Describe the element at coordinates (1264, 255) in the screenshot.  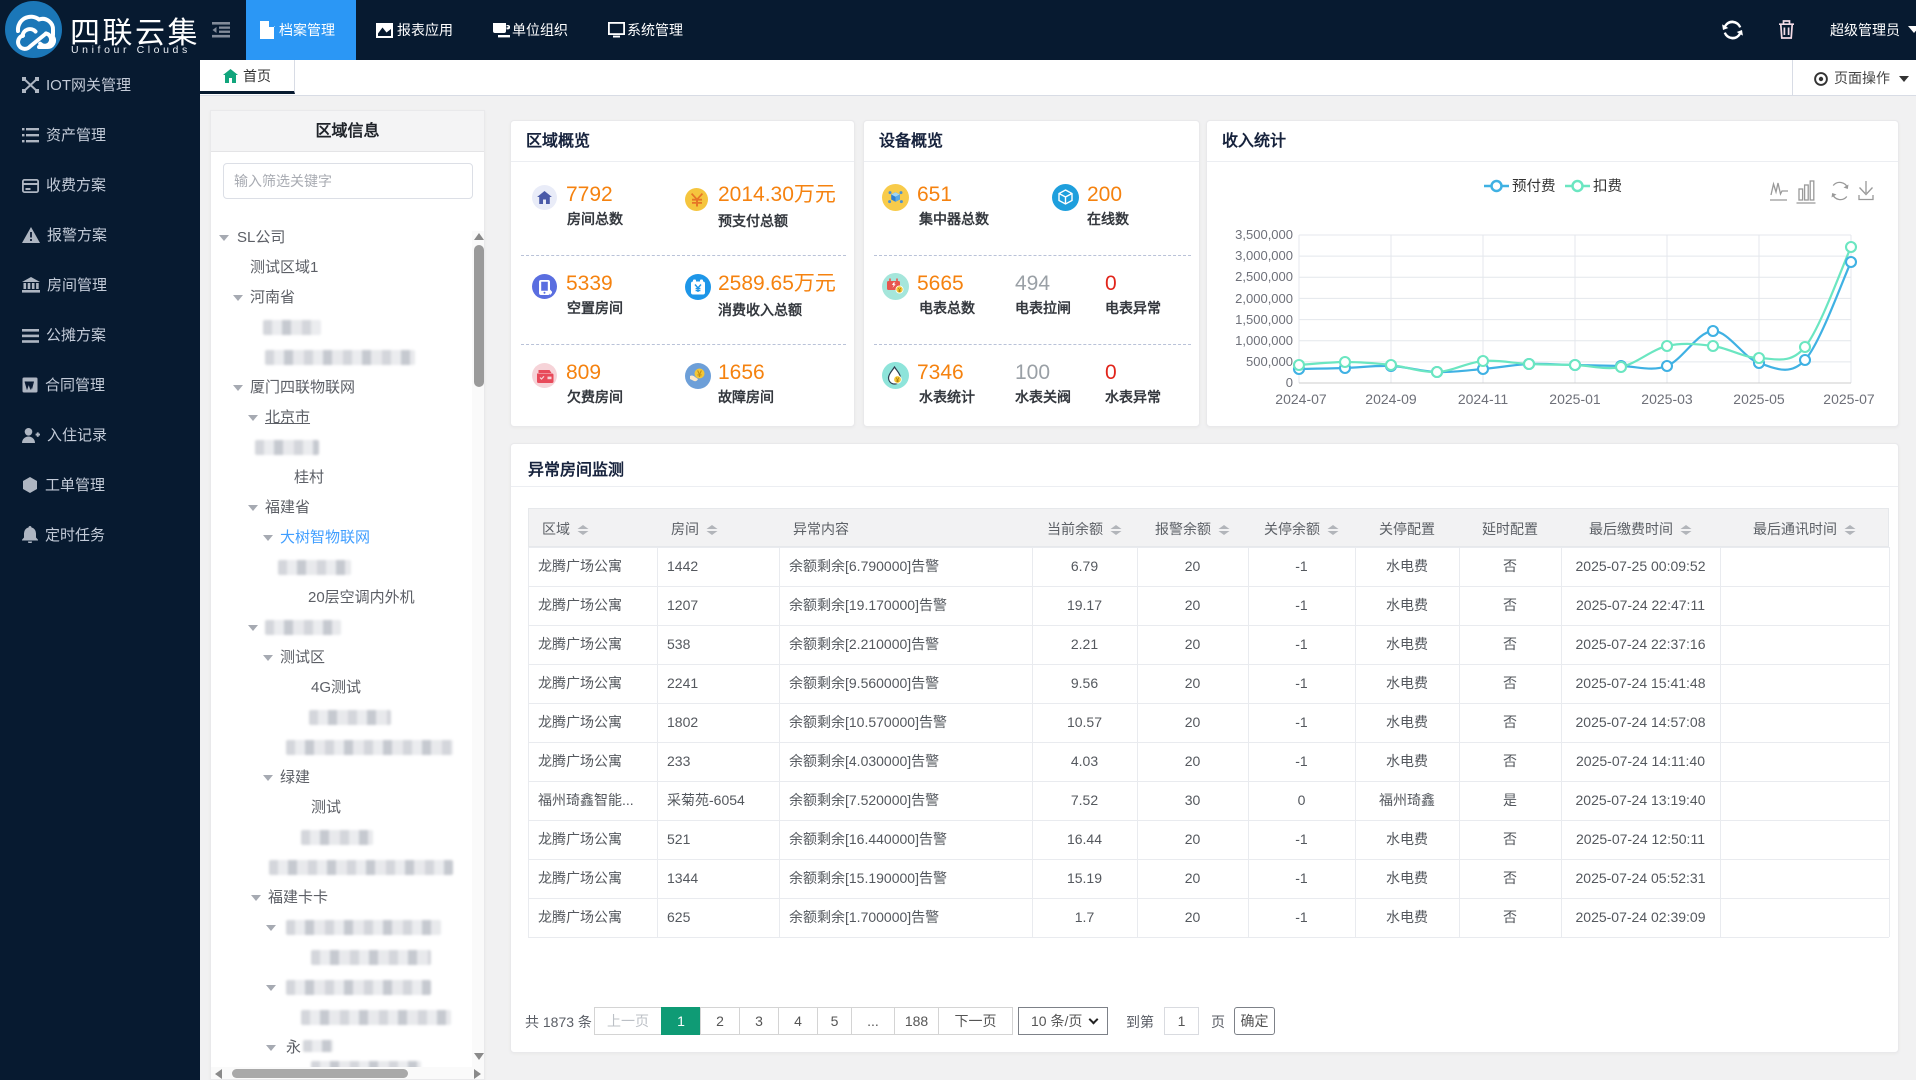
I see `svg-text: 3,000,000` at that location.